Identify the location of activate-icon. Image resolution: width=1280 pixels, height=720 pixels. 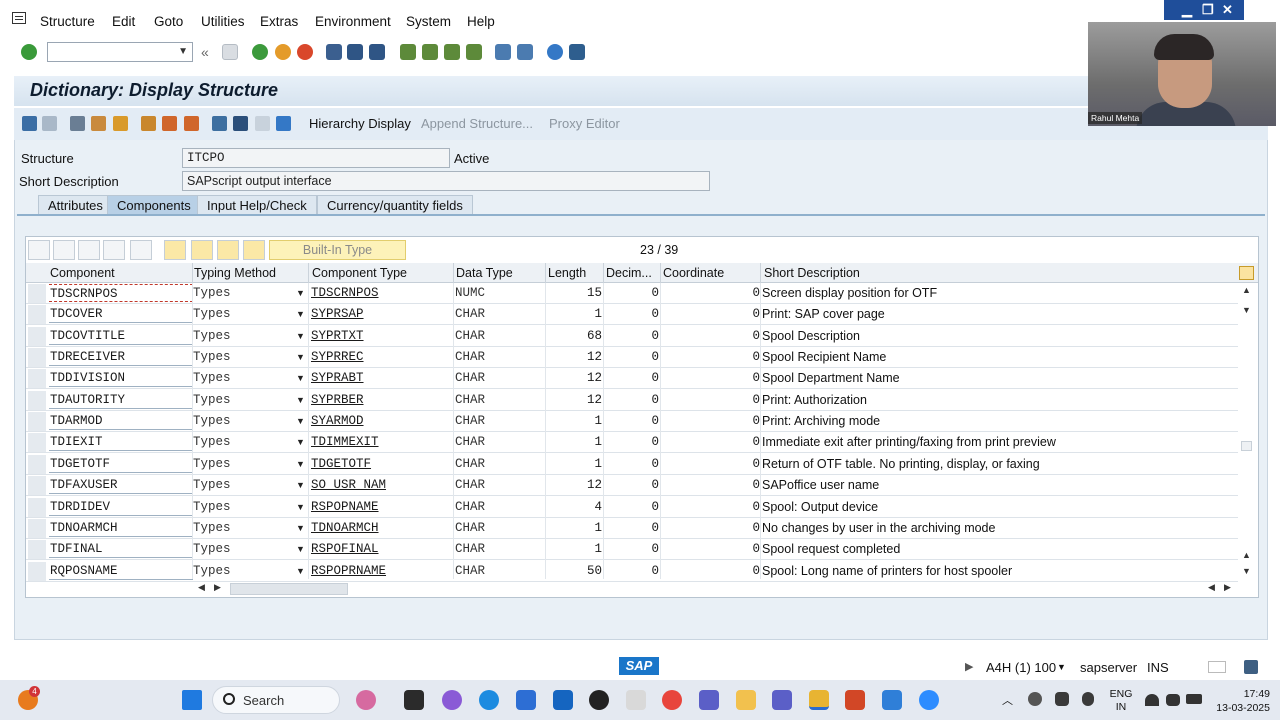
(148, 123).